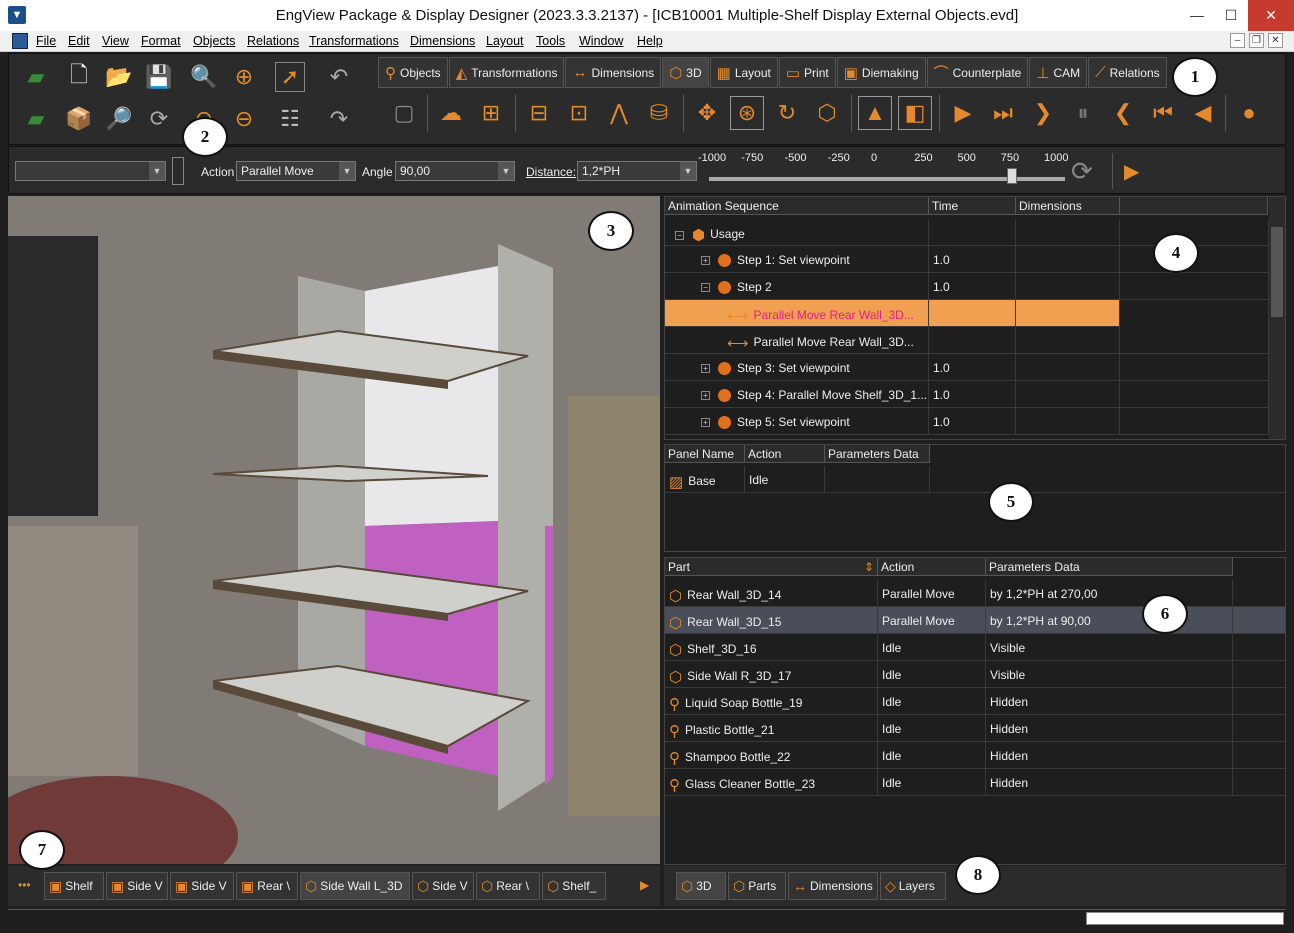 This screenshot has width=1294, height=933. What do you see at coordinates (705, 288) in the screenshot?
I see `collapse-icon: −` at bounding box center [705, 288].